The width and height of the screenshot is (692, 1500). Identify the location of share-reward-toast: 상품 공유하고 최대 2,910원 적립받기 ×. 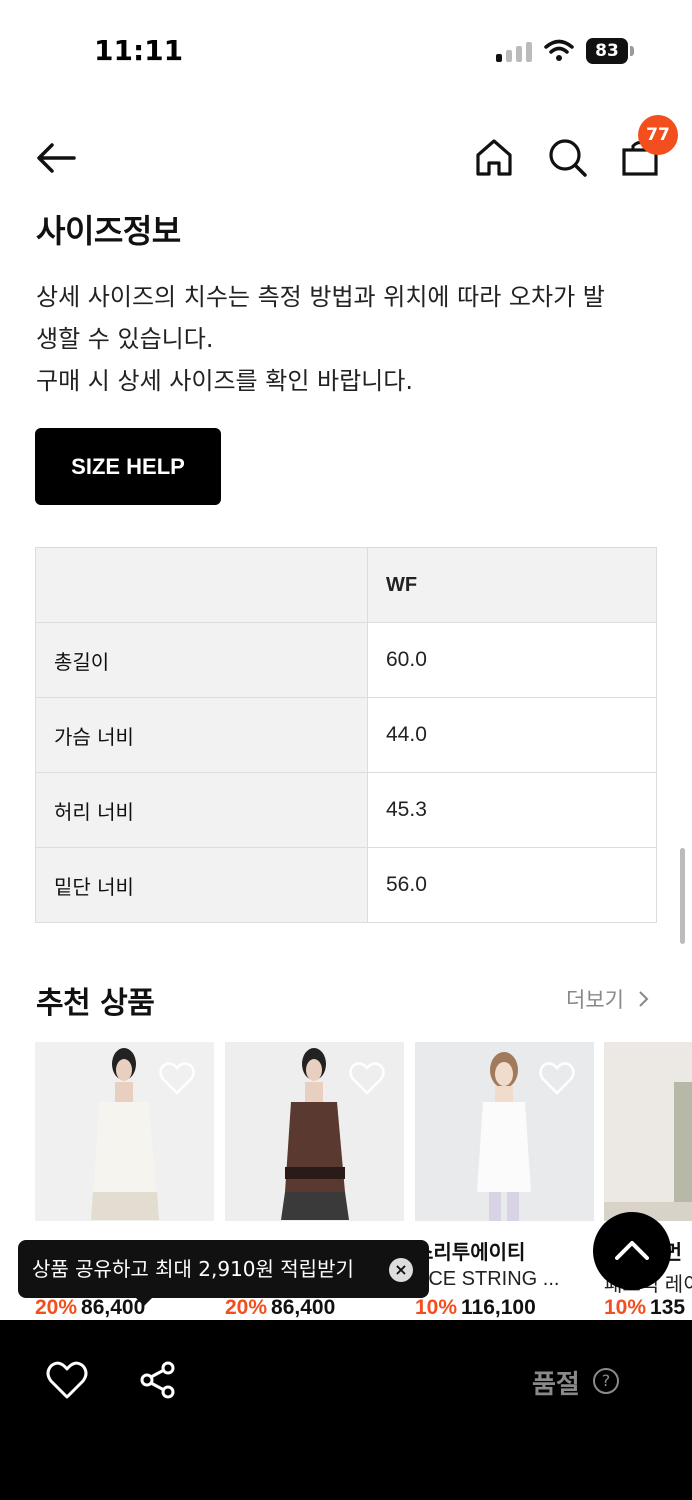
(223, 1269).